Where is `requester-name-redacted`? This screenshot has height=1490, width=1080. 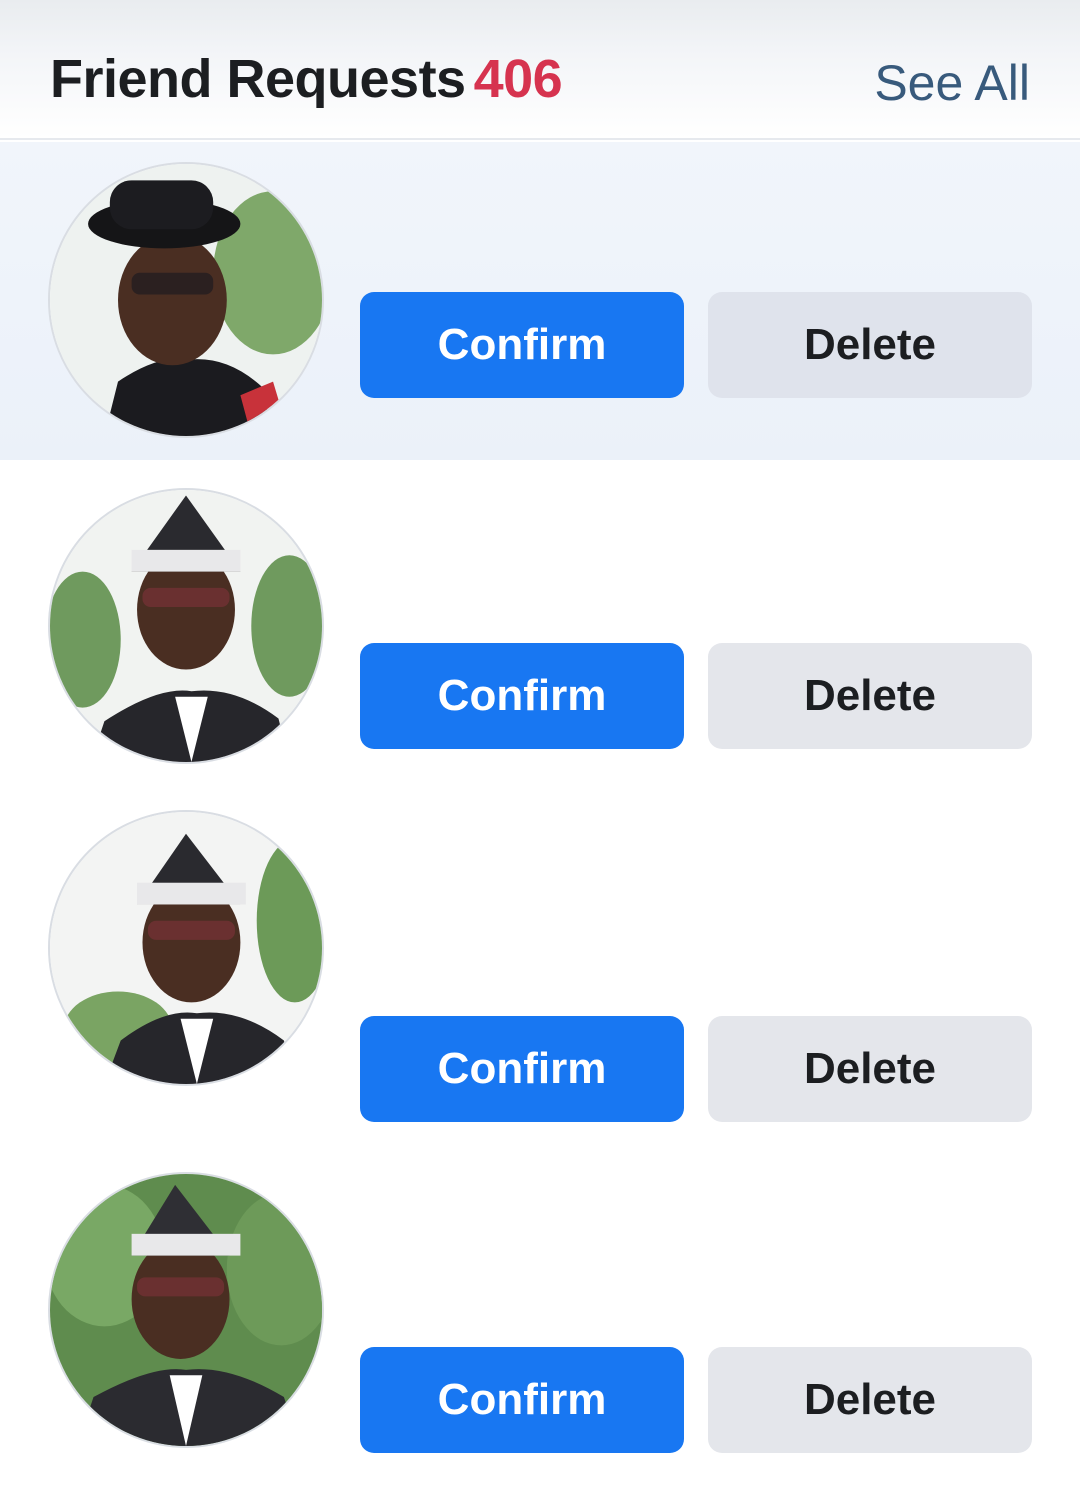 requester-name-redacted is located at coordinates (700, 217).